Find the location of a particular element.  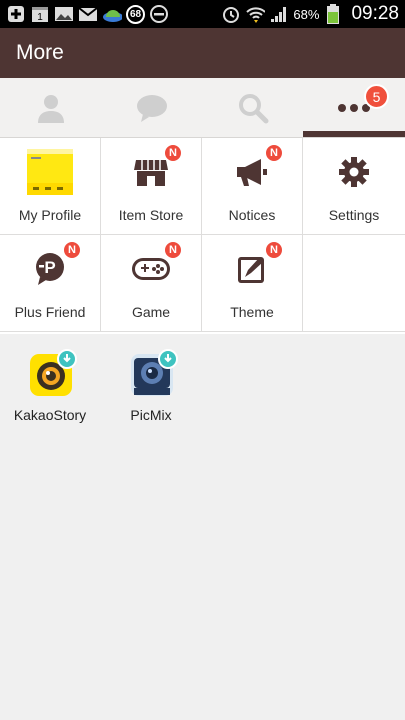

add-notification-icon is located at coordinates (16, 14).